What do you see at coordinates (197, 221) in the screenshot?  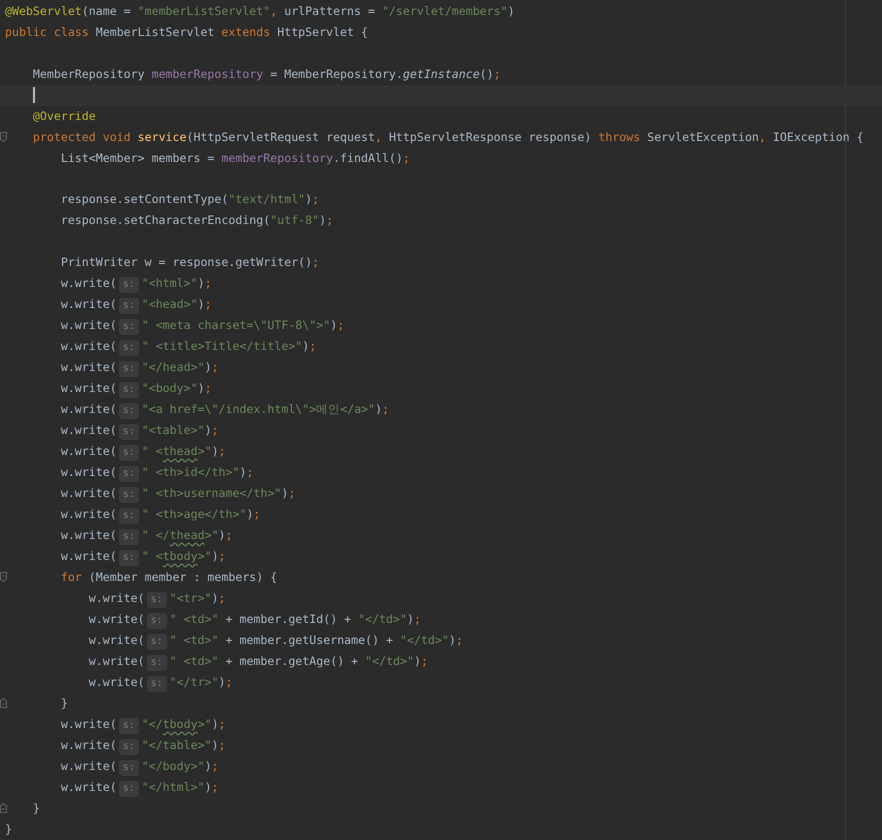 I see `code-line: response.setCharacterEncoding("utf-8");` at bounding box center [197, 221].